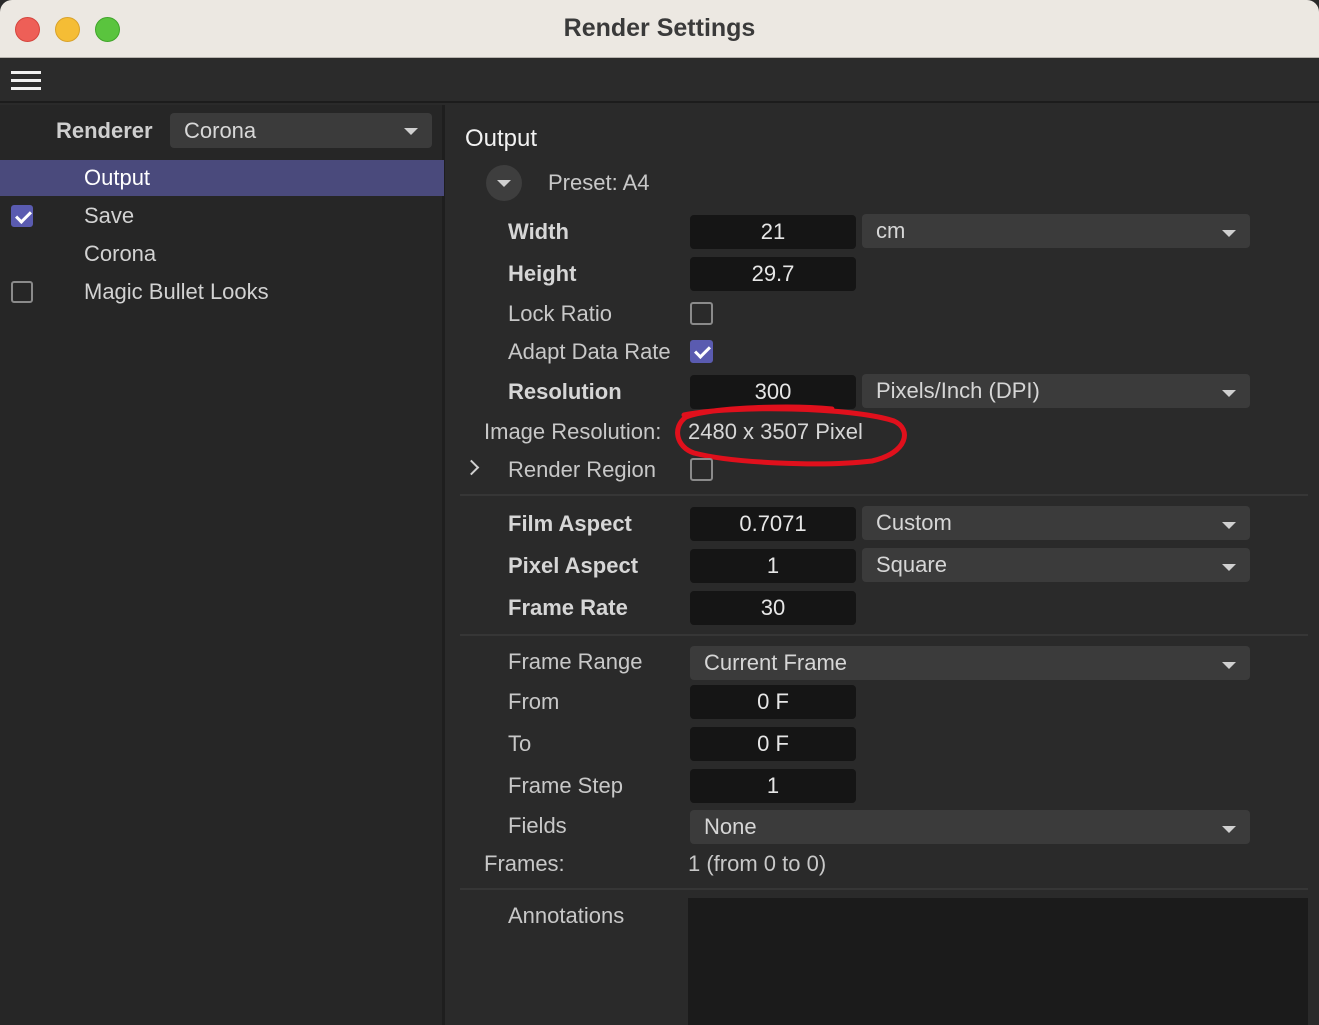 The height and width of the screenshot is (1025, 1319). Describe the element at coordinates (773, 232) in the screenshot. I see `width-field: 21` at that location.